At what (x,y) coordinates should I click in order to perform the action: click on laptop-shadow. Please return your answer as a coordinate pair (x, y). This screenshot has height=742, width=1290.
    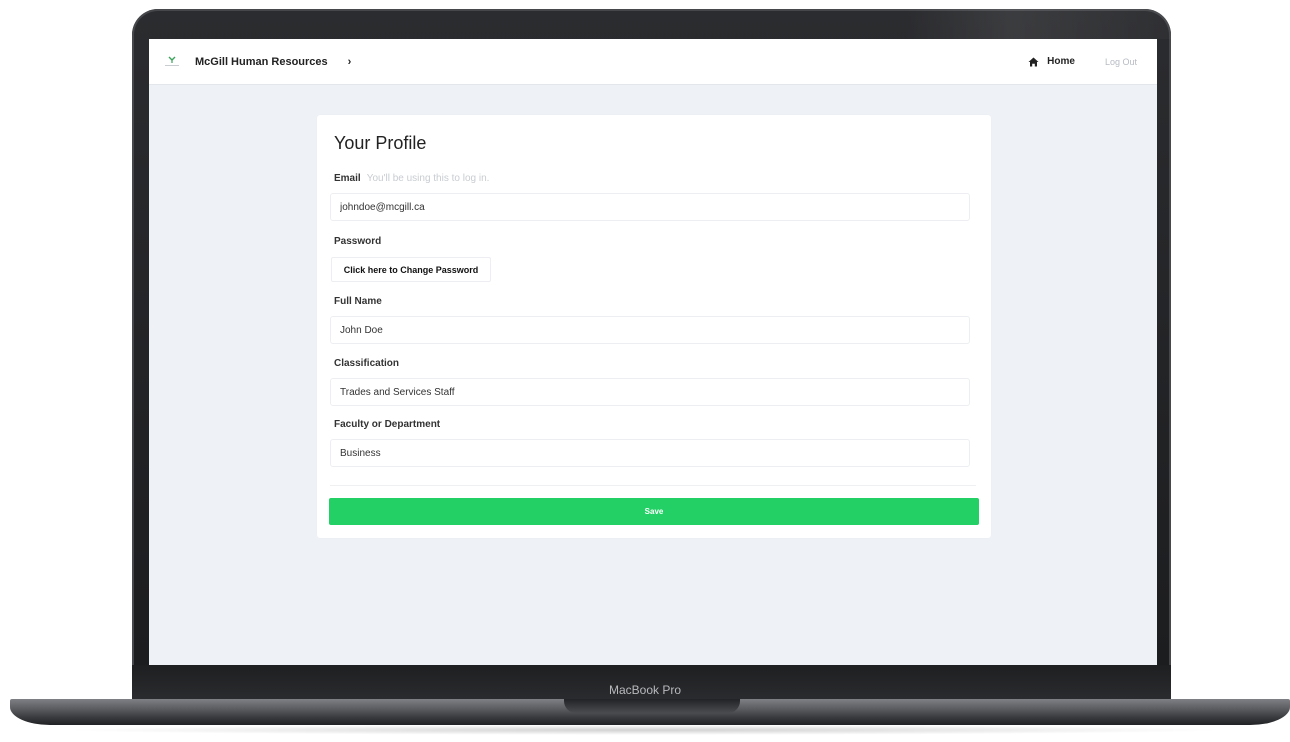
    Looking at the image, I should click on (645, 730).